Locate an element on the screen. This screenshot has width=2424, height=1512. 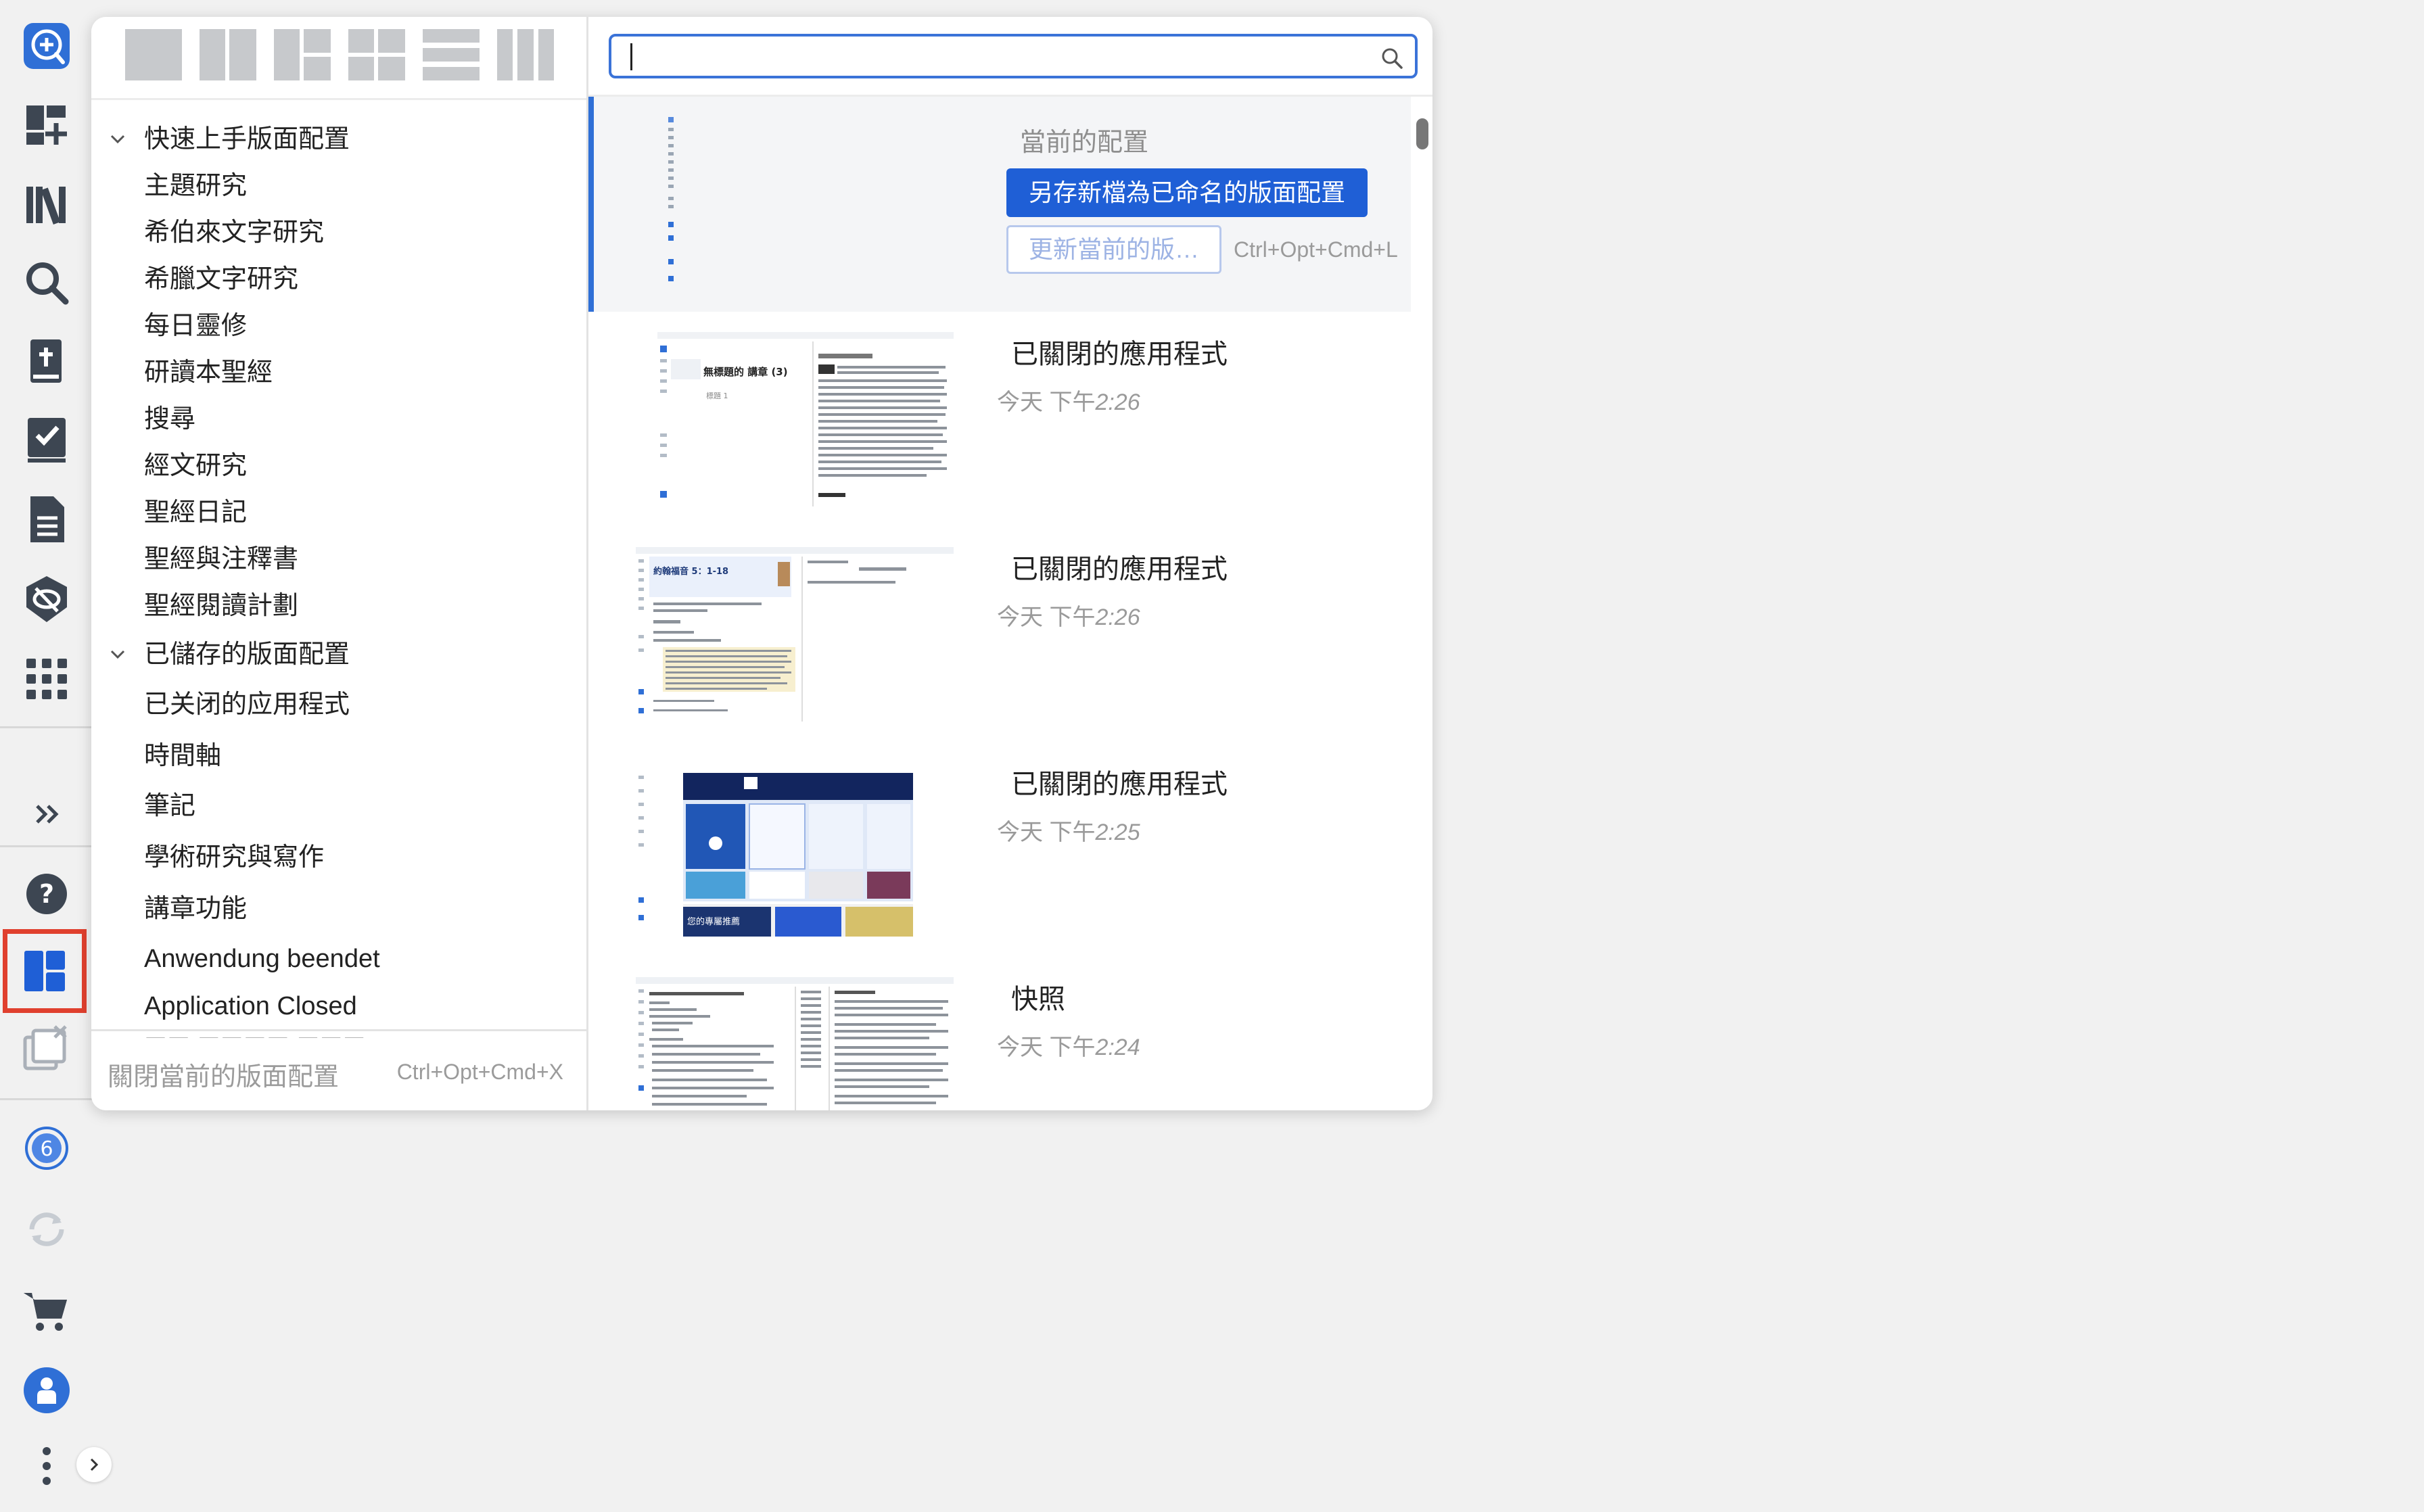
tree-item: 每日靈修 is located at coordinates (195, 326).